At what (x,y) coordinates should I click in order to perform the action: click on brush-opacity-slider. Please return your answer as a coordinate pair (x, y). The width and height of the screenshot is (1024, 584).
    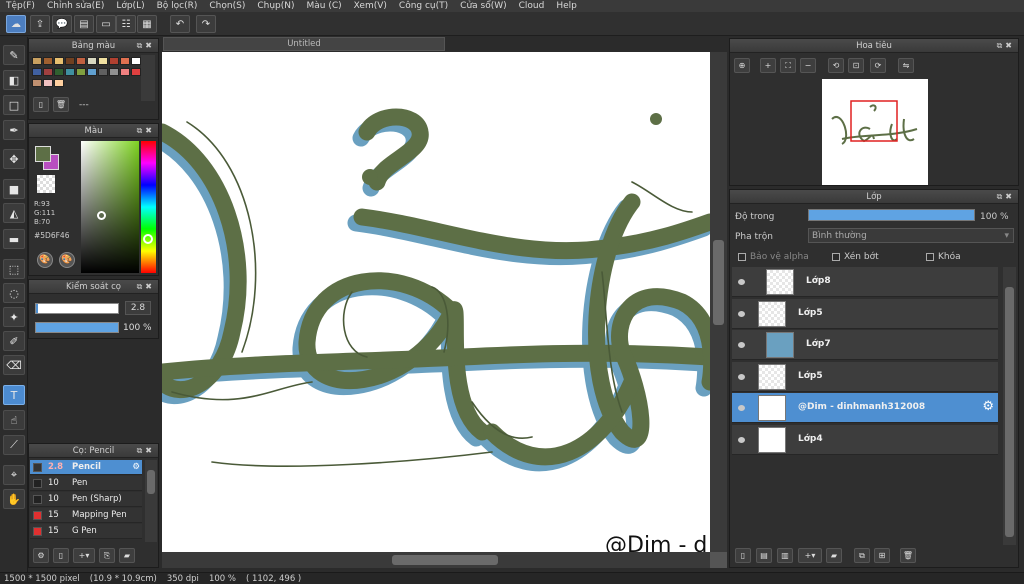
    Looking at the image, I should click on (77, 327).